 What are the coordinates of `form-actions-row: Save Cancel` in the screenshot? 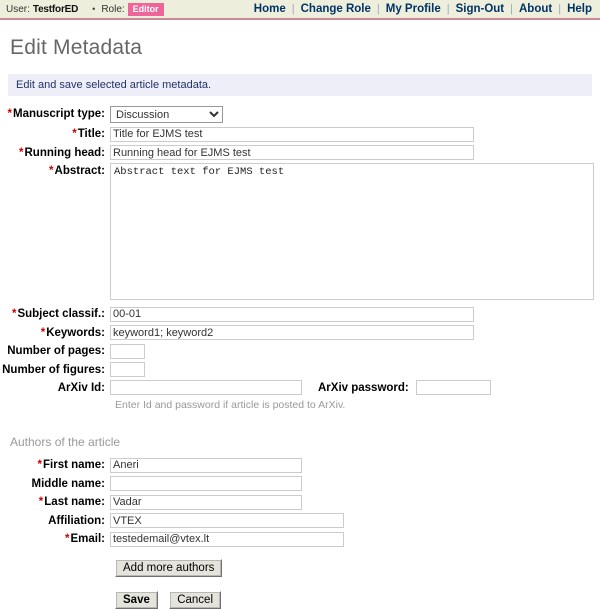 It's located at (357, 599).